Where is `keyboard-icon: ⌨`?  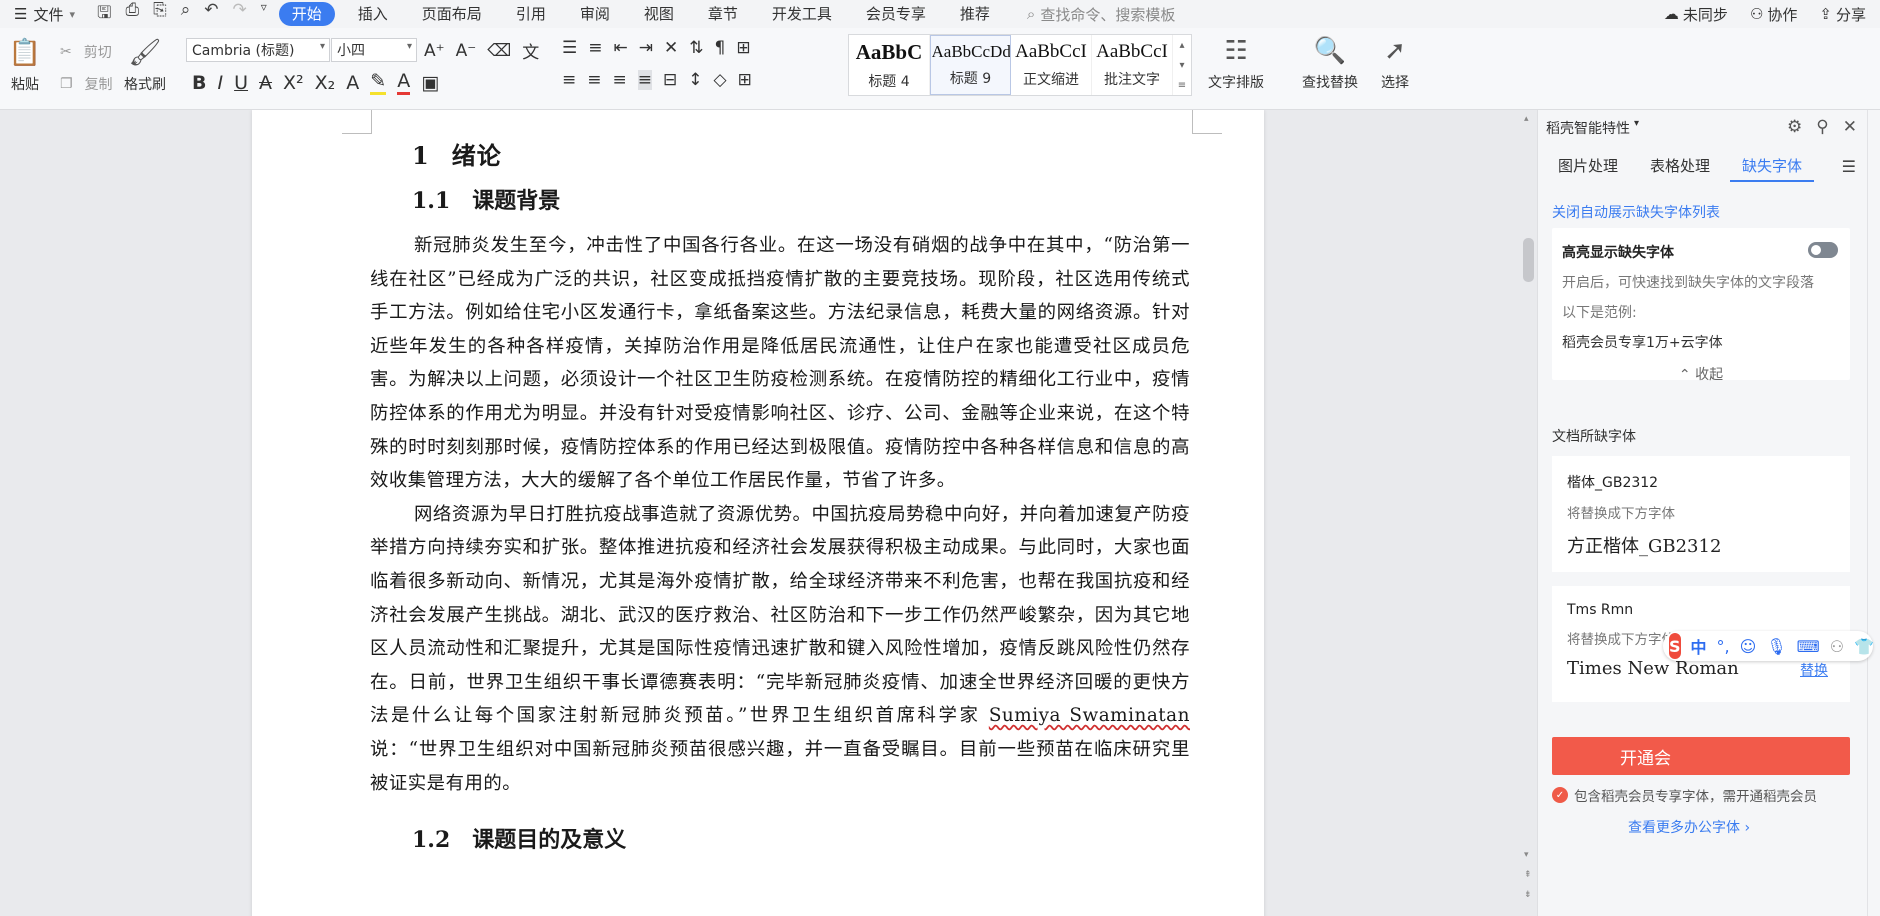
keyboard-icon: ⌨ is located at coordinates (1808, 646).